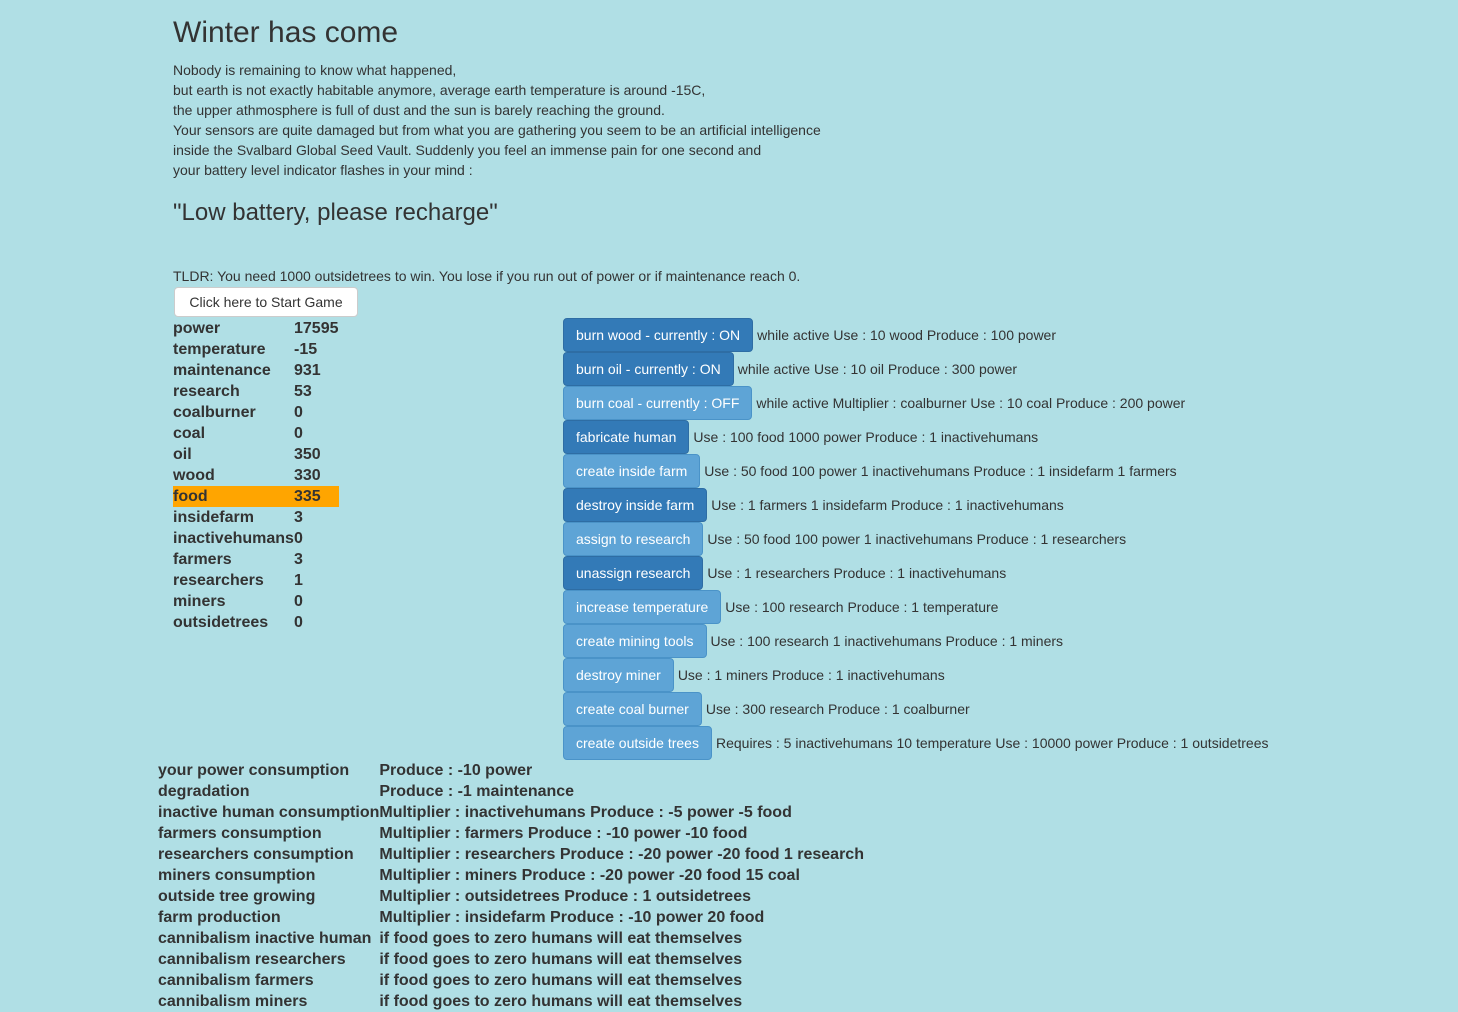 Image resolution: width=1458 pixels, height=1012 pixels. What do you see at coordinates (633, 573) in the screenshot?
I see `action-button-unassign-research: unassign research` at bounding box center [633, 573].